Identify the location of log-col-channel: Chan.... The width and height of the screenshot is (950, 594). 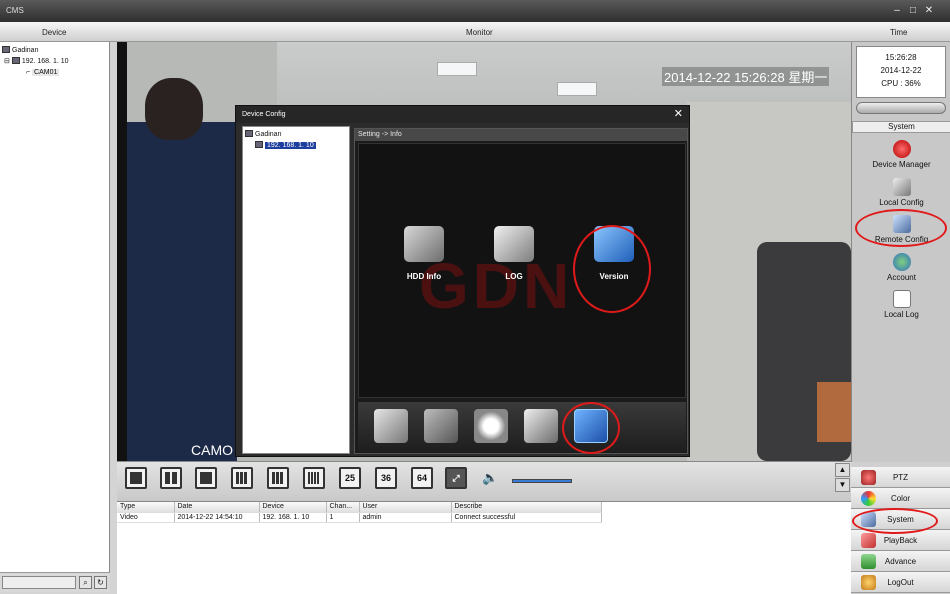
(343, 507).